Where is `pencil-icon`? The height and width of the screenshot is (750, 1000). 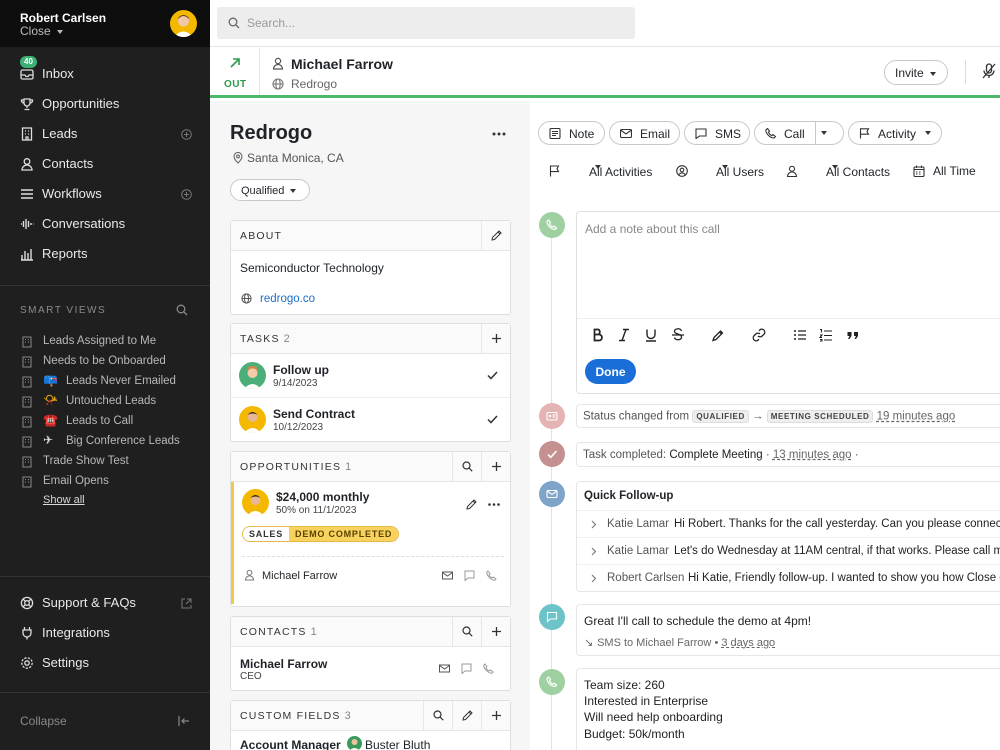 pencil-icon is located at coordinates (471, 504).